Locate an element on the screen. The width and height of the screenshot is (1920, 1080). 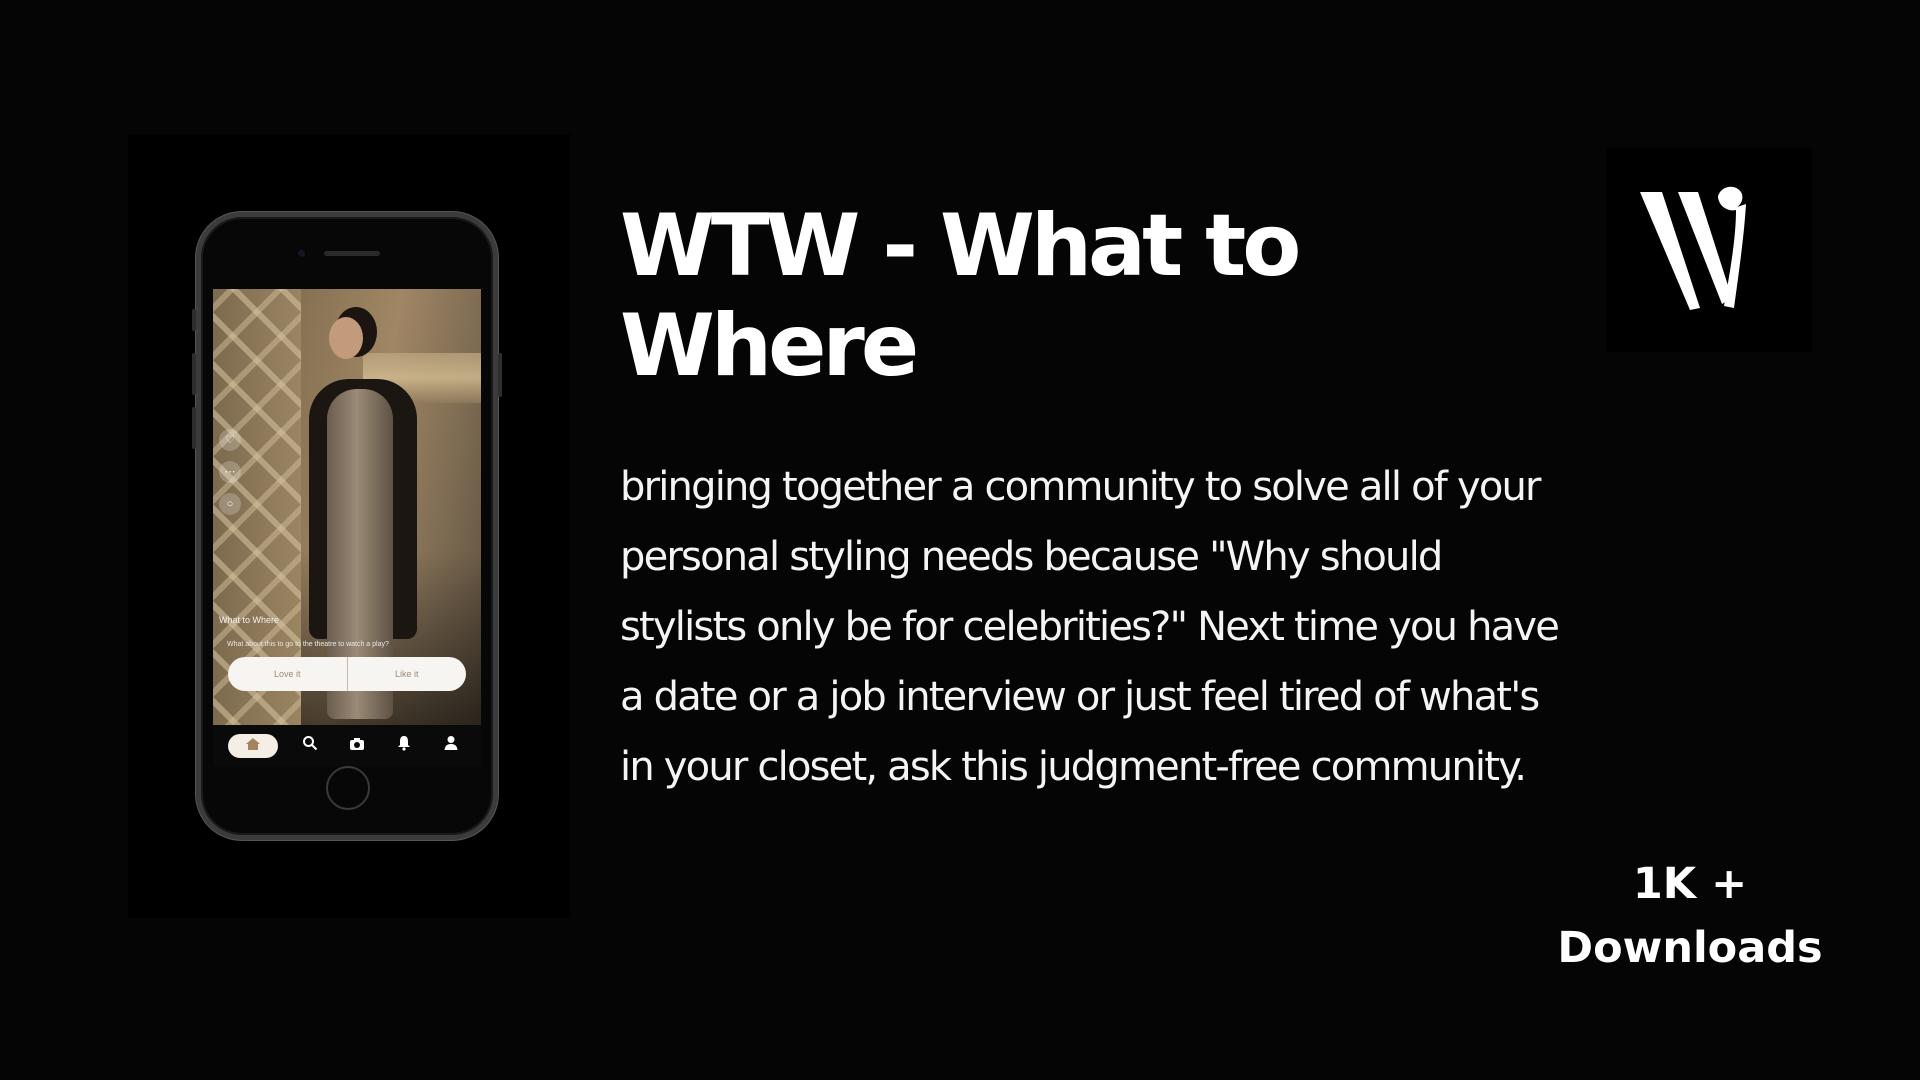
bell-icon is located at coordinates (404, 746).